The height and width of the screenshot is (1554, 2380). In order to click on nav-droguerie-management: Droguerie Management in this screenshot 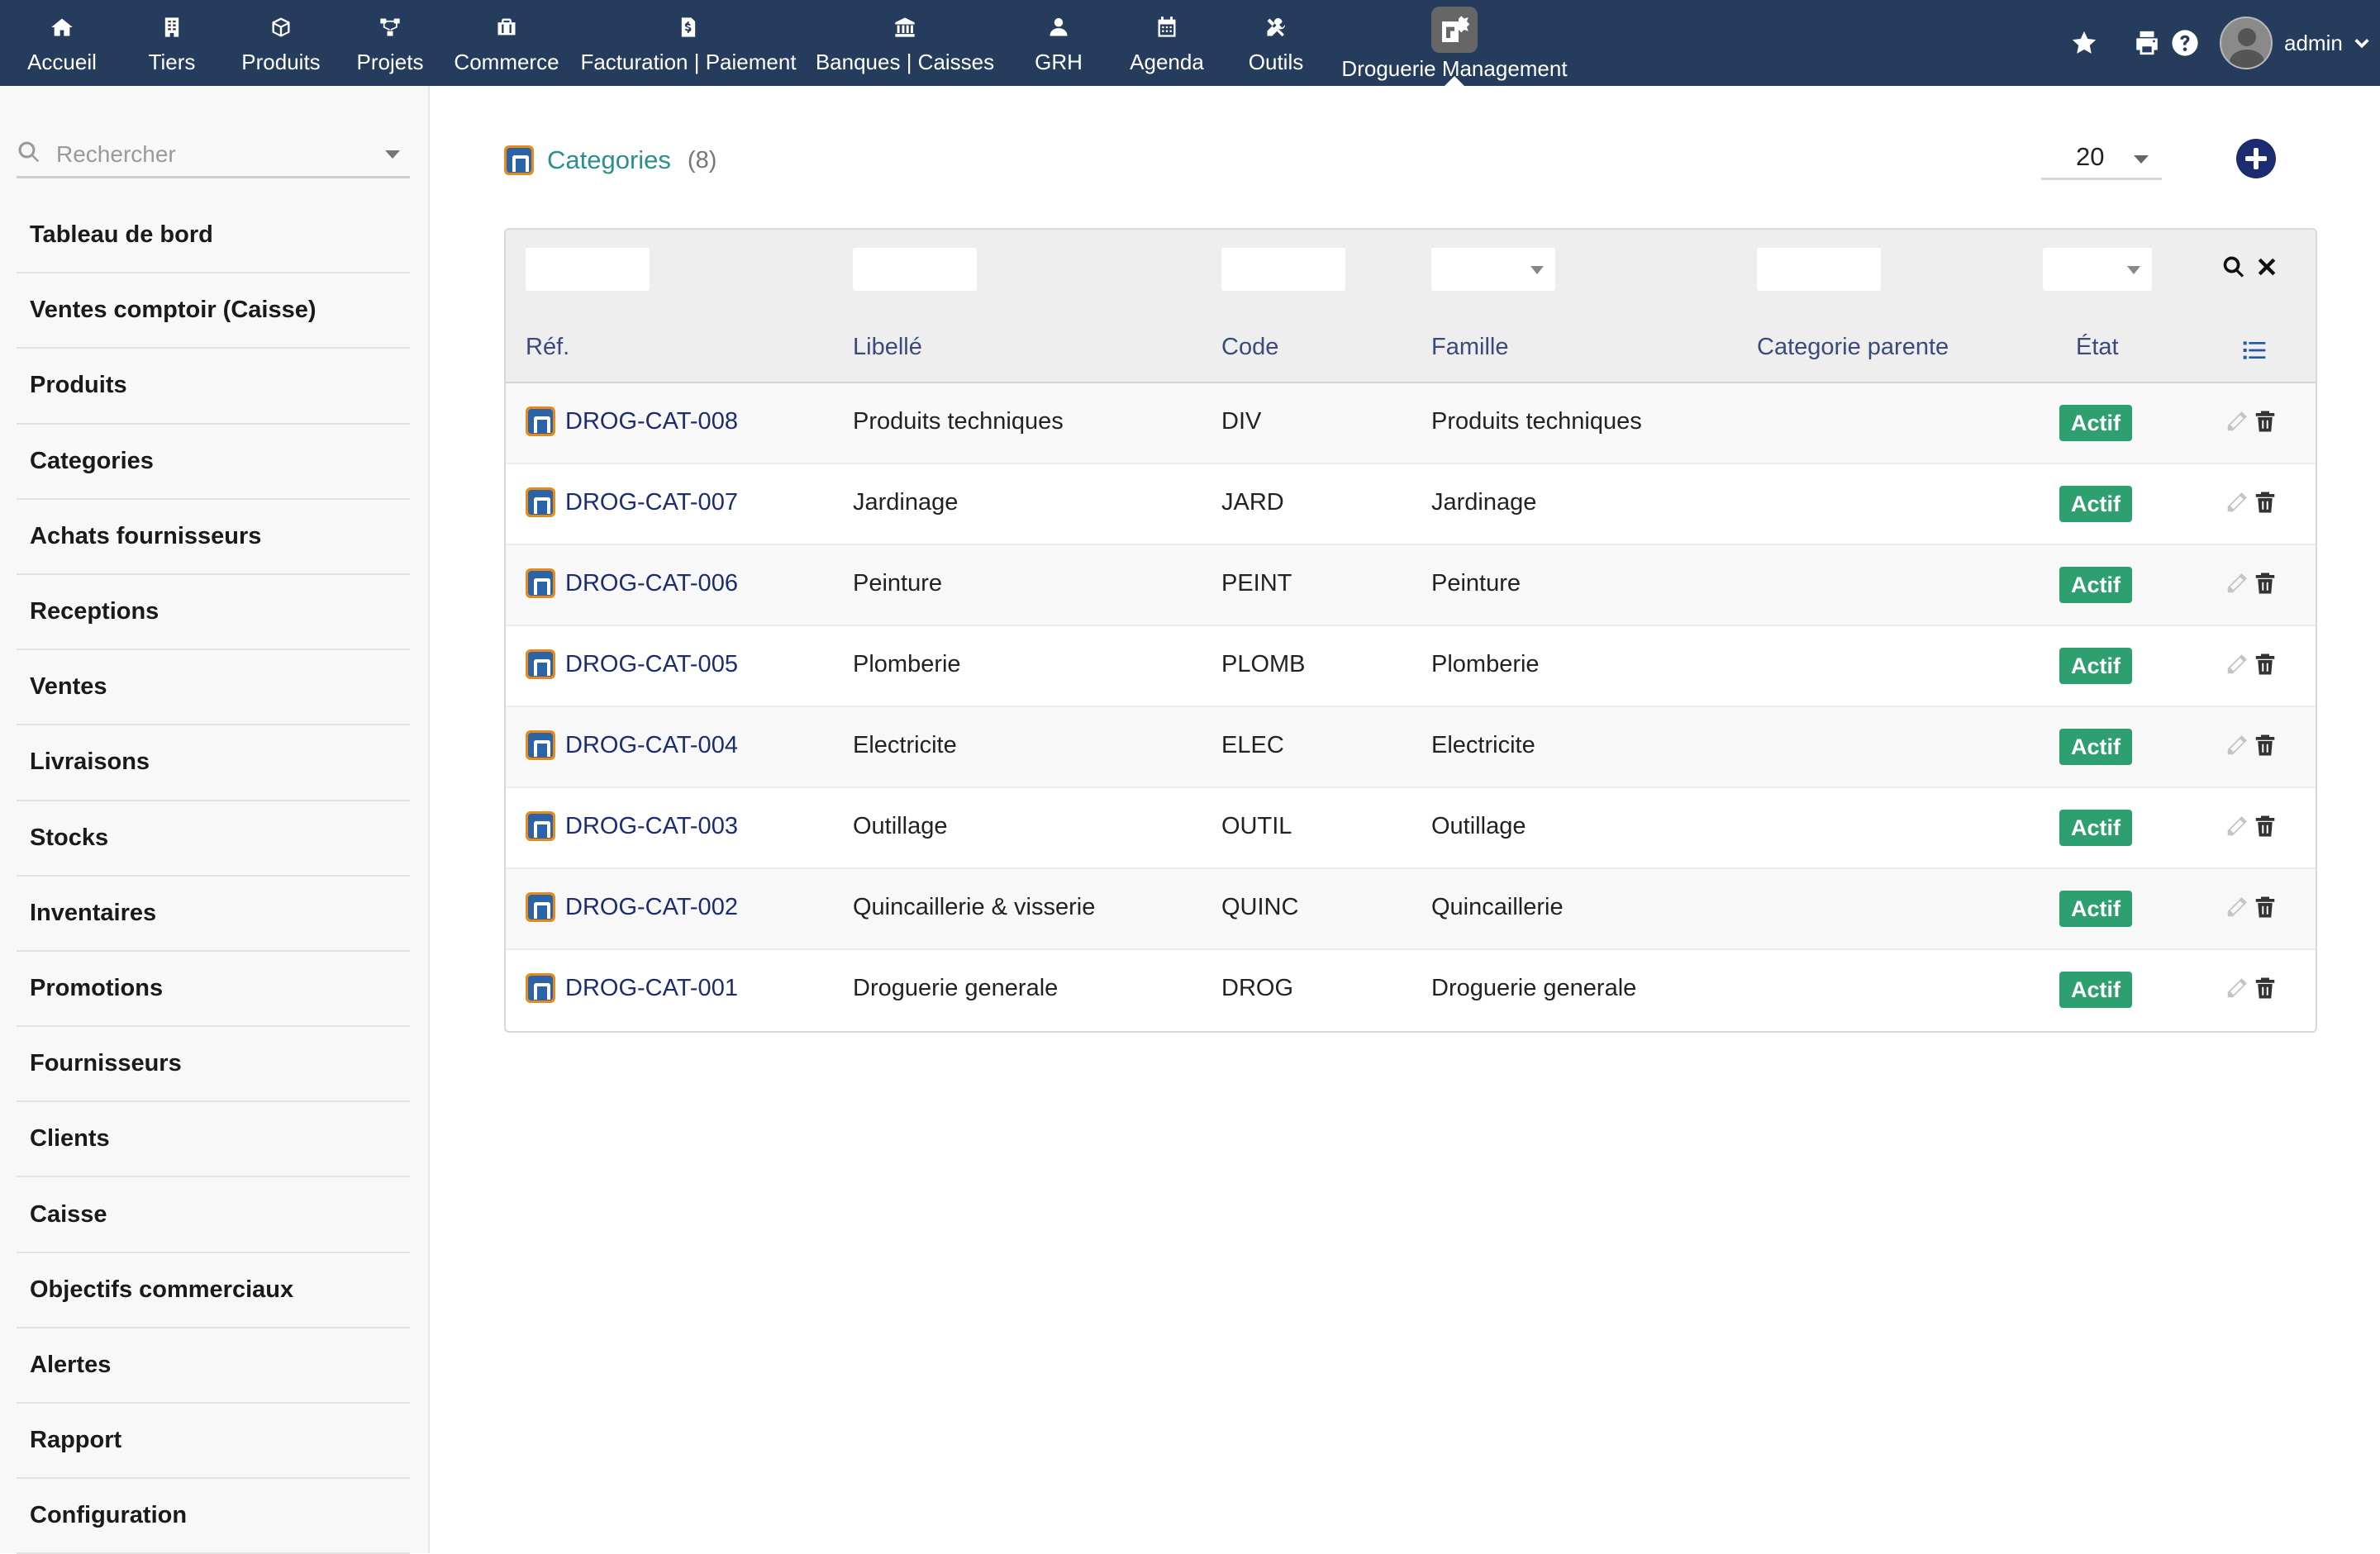, I will do `click(1454, 43)`.